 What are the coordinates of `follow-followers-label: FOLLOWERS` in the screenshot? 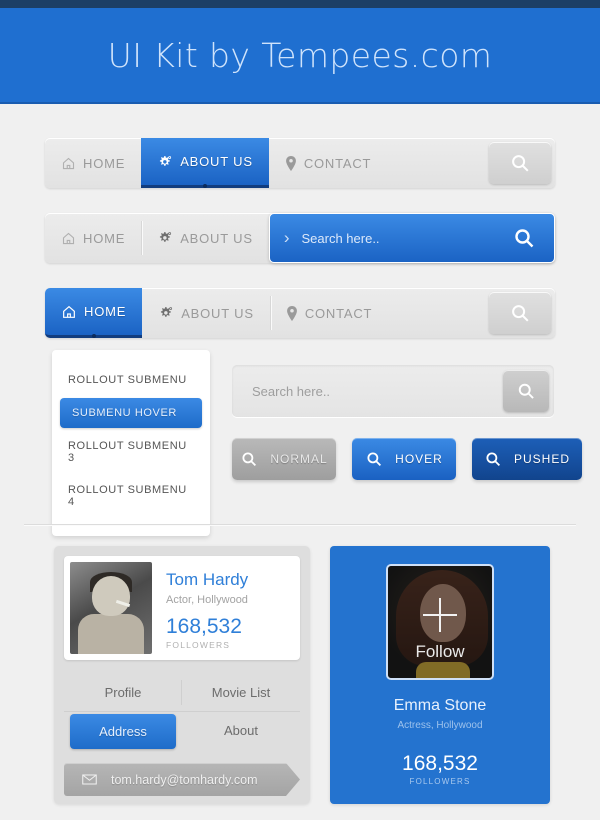 It's located at (440, 781).